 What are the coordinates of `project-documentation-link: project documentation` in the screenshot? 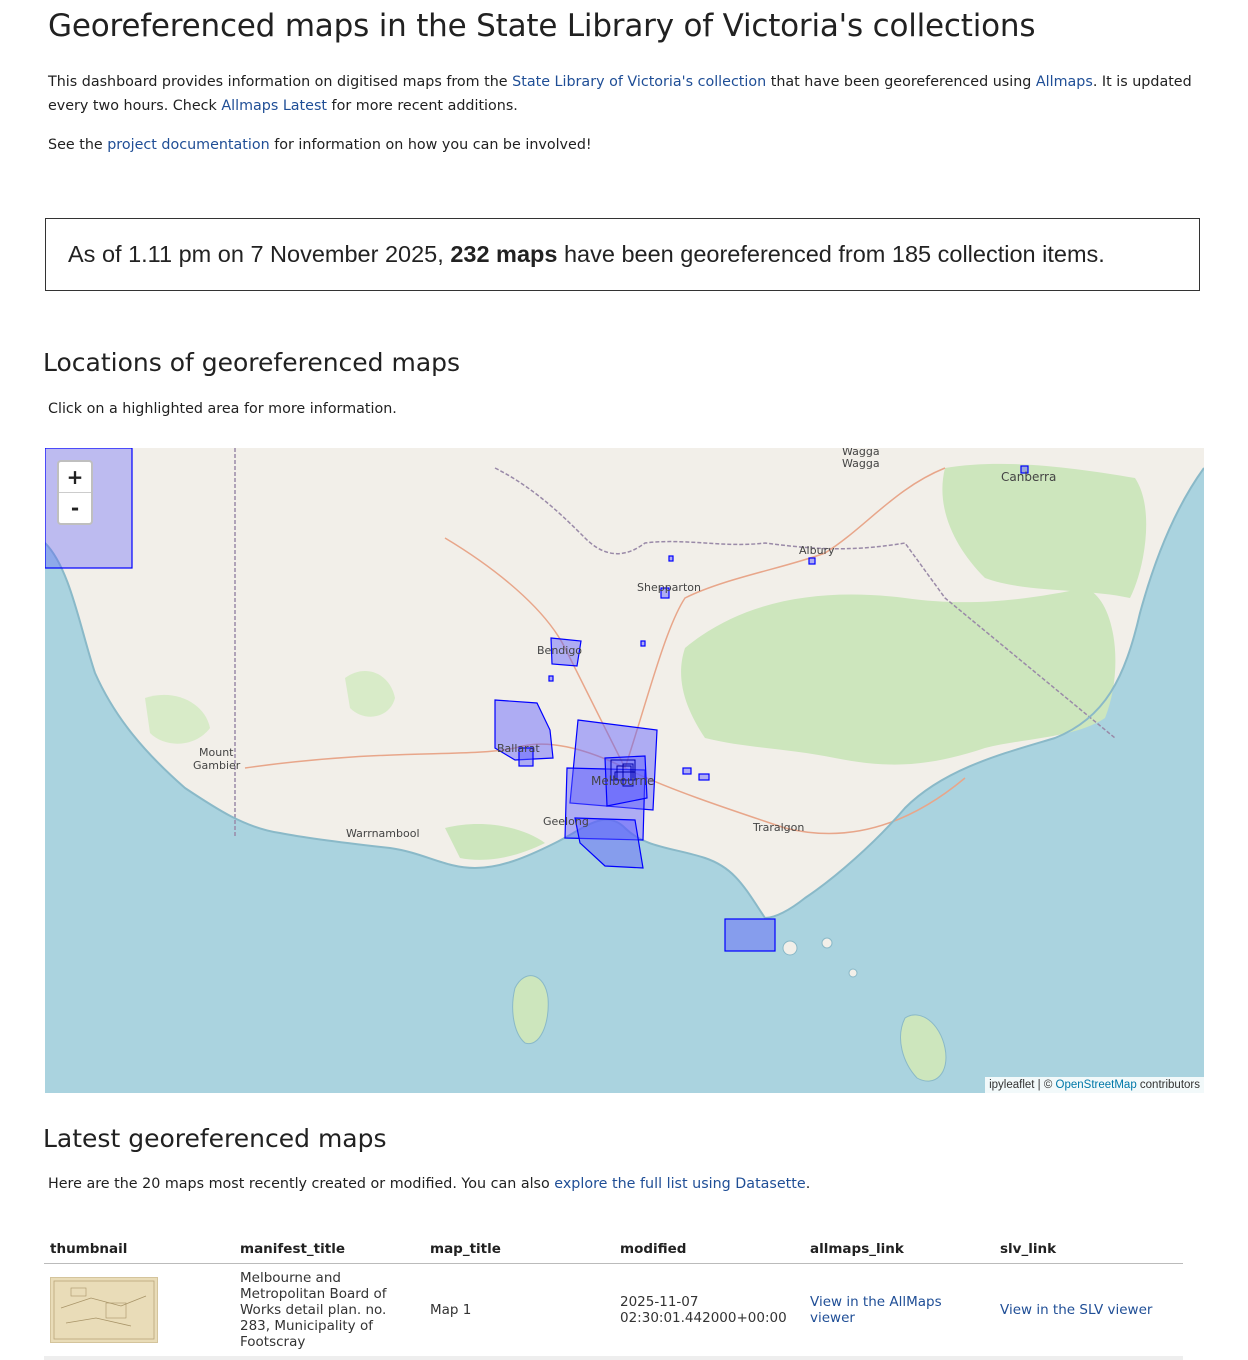 It's located at (188, 145).